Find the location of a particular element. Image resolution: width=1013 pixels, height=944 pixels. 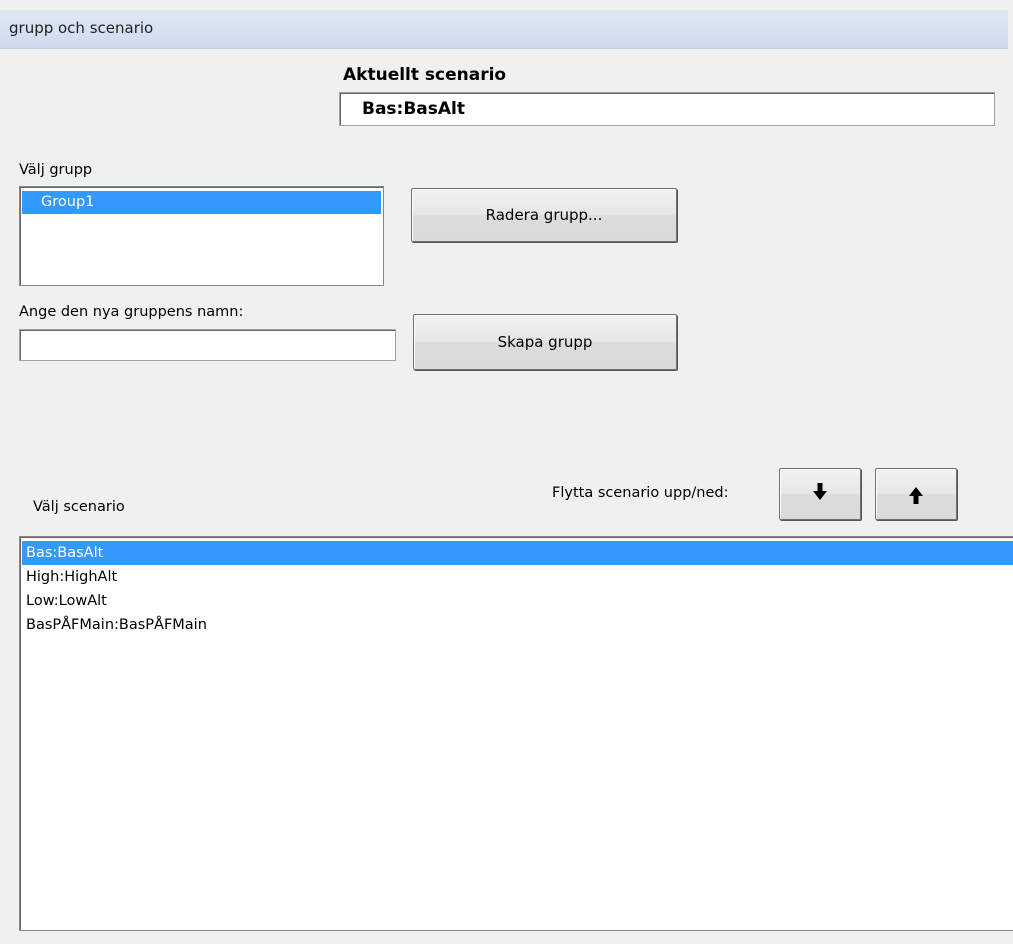

move-up-button is located at coordinates (916, 494).